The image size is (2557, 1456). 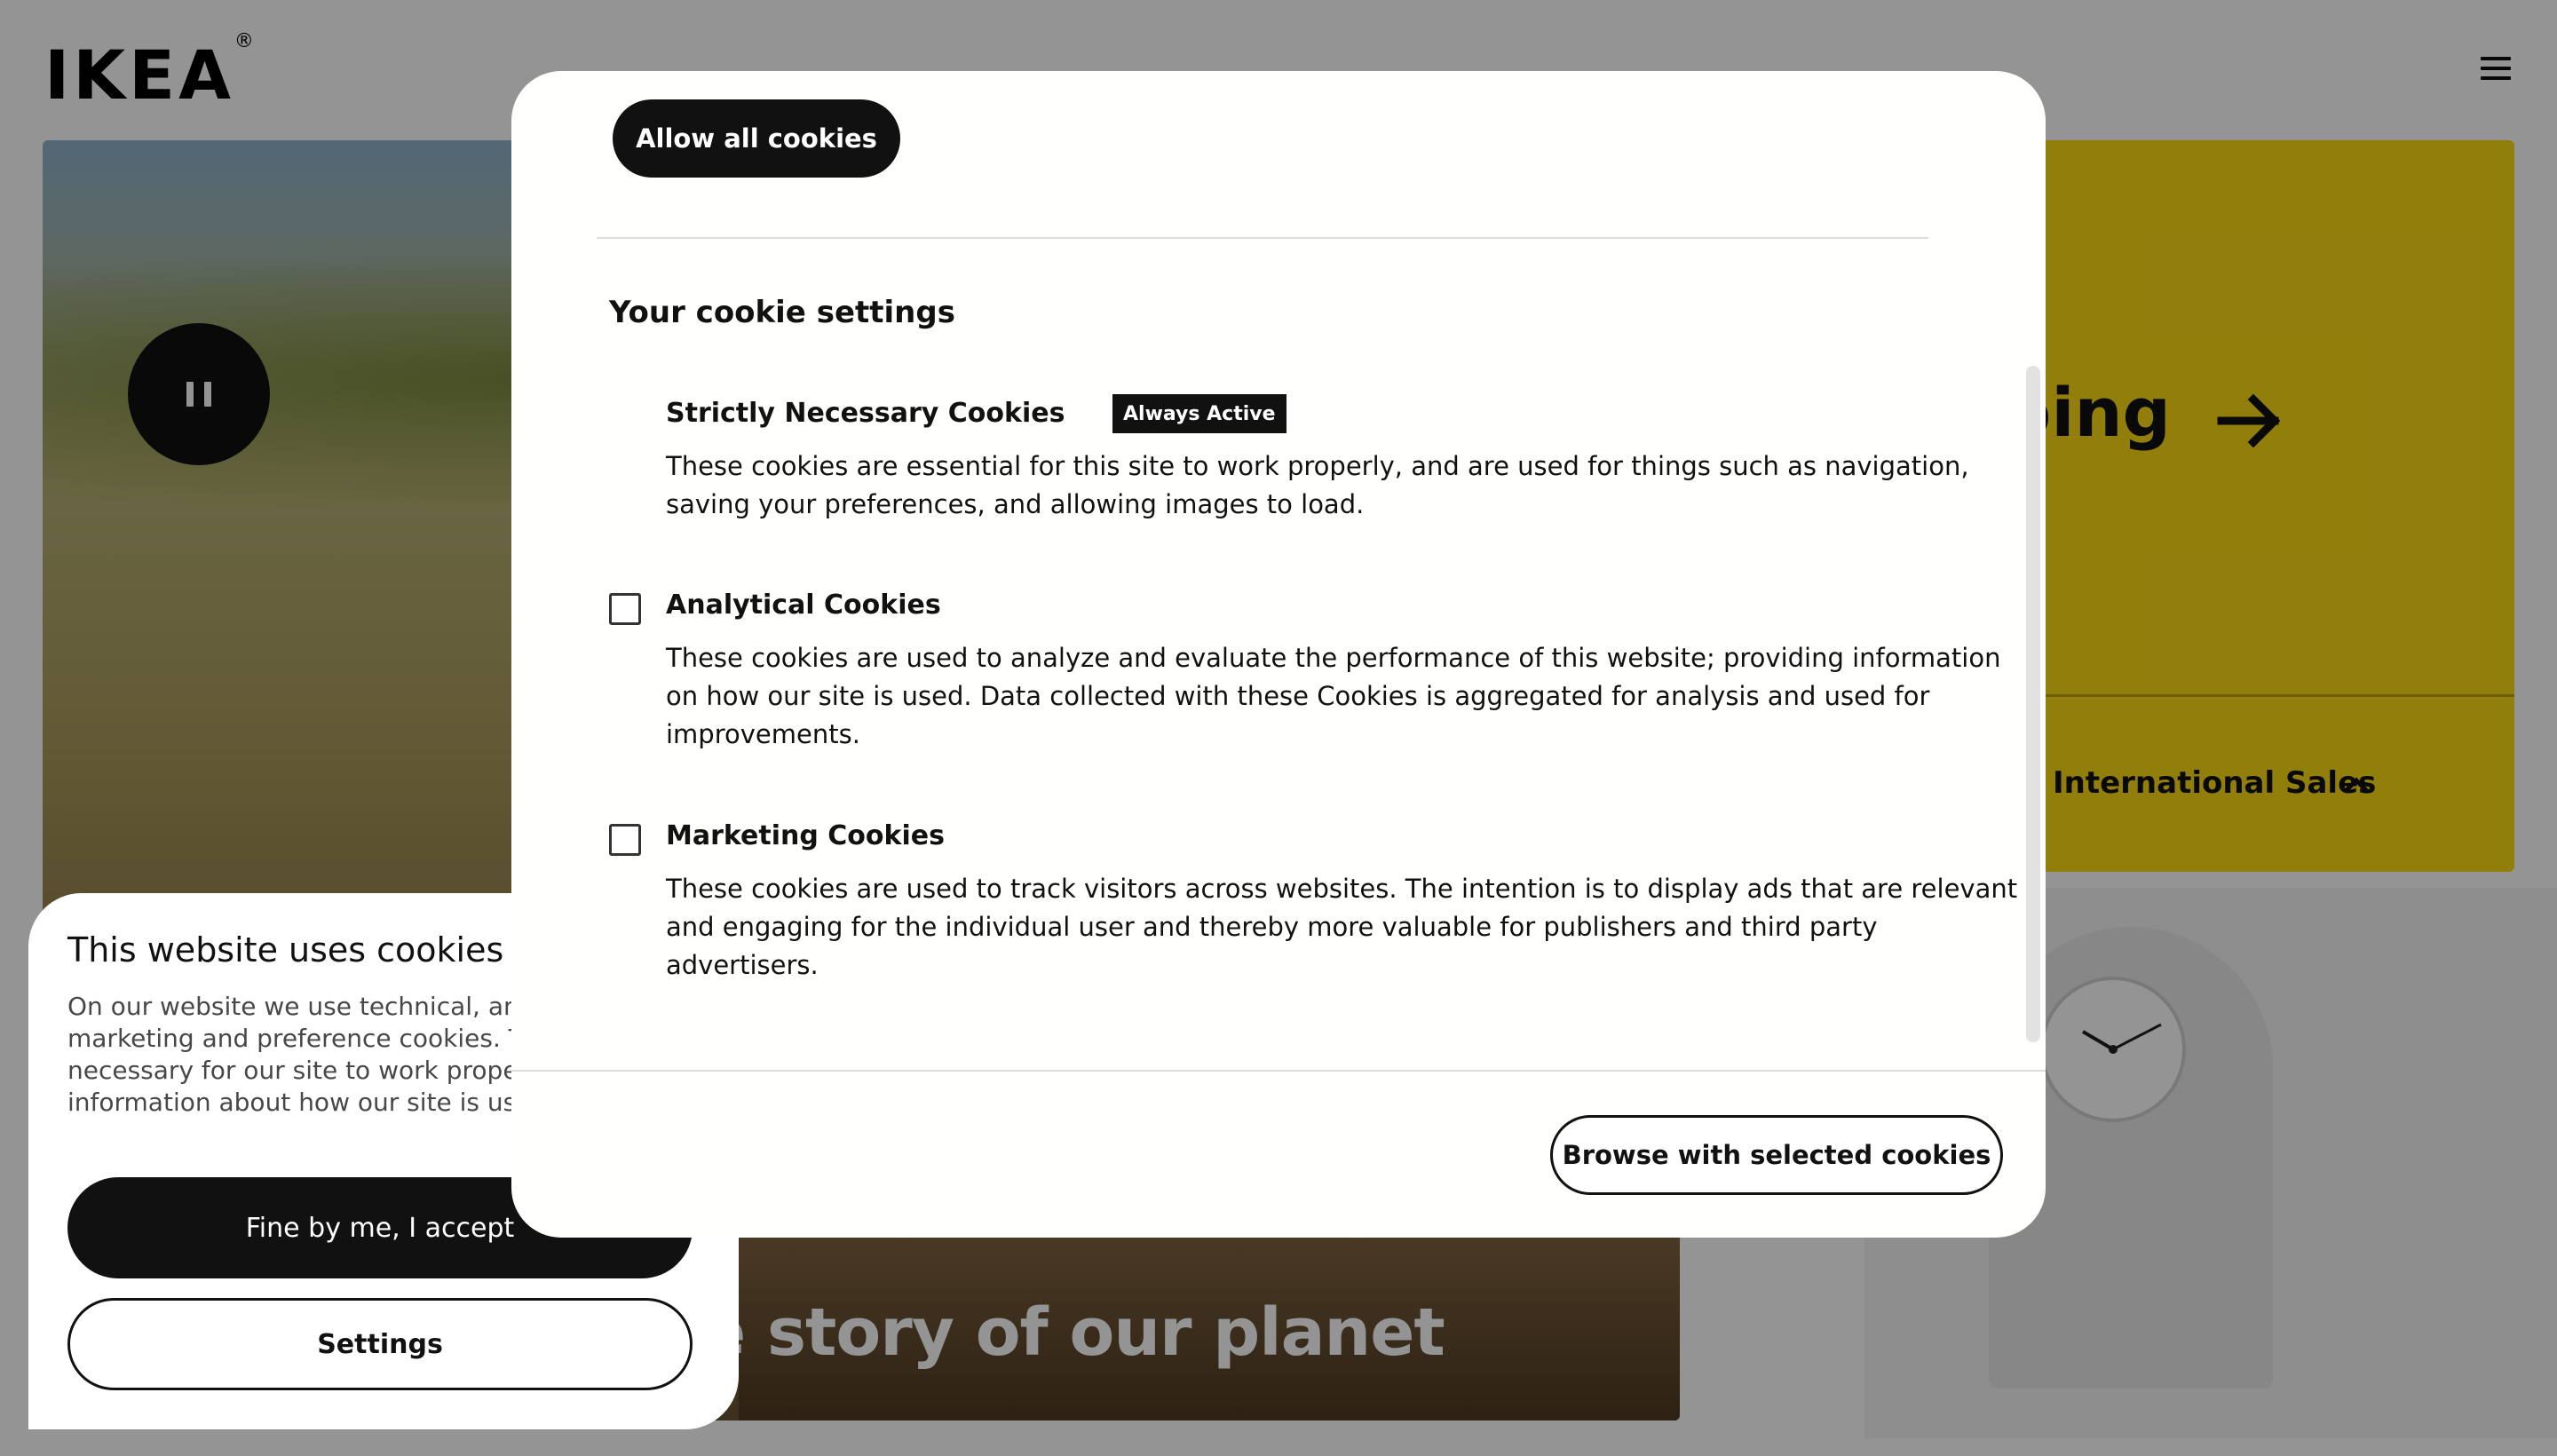 What do you see at coordinates (803, 605) in the screenshot?
I see `analytical-title: Analytical Cookies` at bounding box center [803, 605].